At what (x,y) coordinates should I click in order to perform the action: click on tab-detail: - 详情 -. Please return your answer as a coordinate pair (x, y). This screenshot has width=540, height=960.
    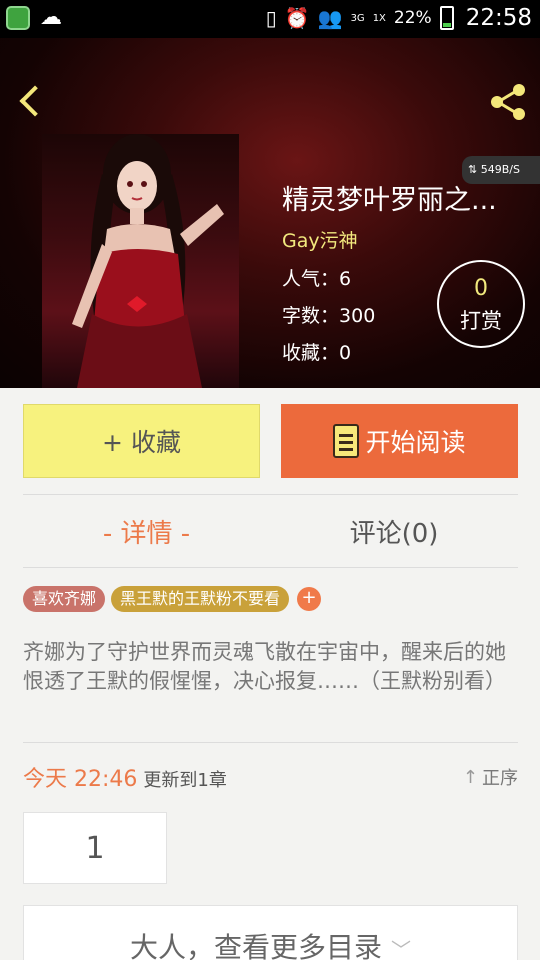
    Looking at the image, I should click on (146, 531).